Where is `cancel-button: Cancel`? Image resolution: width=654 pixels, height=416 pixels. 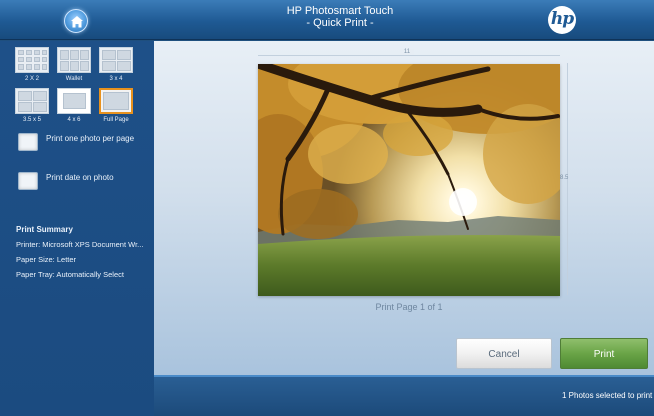 cancel-button: Cancel is located at coordinates (504, 353).